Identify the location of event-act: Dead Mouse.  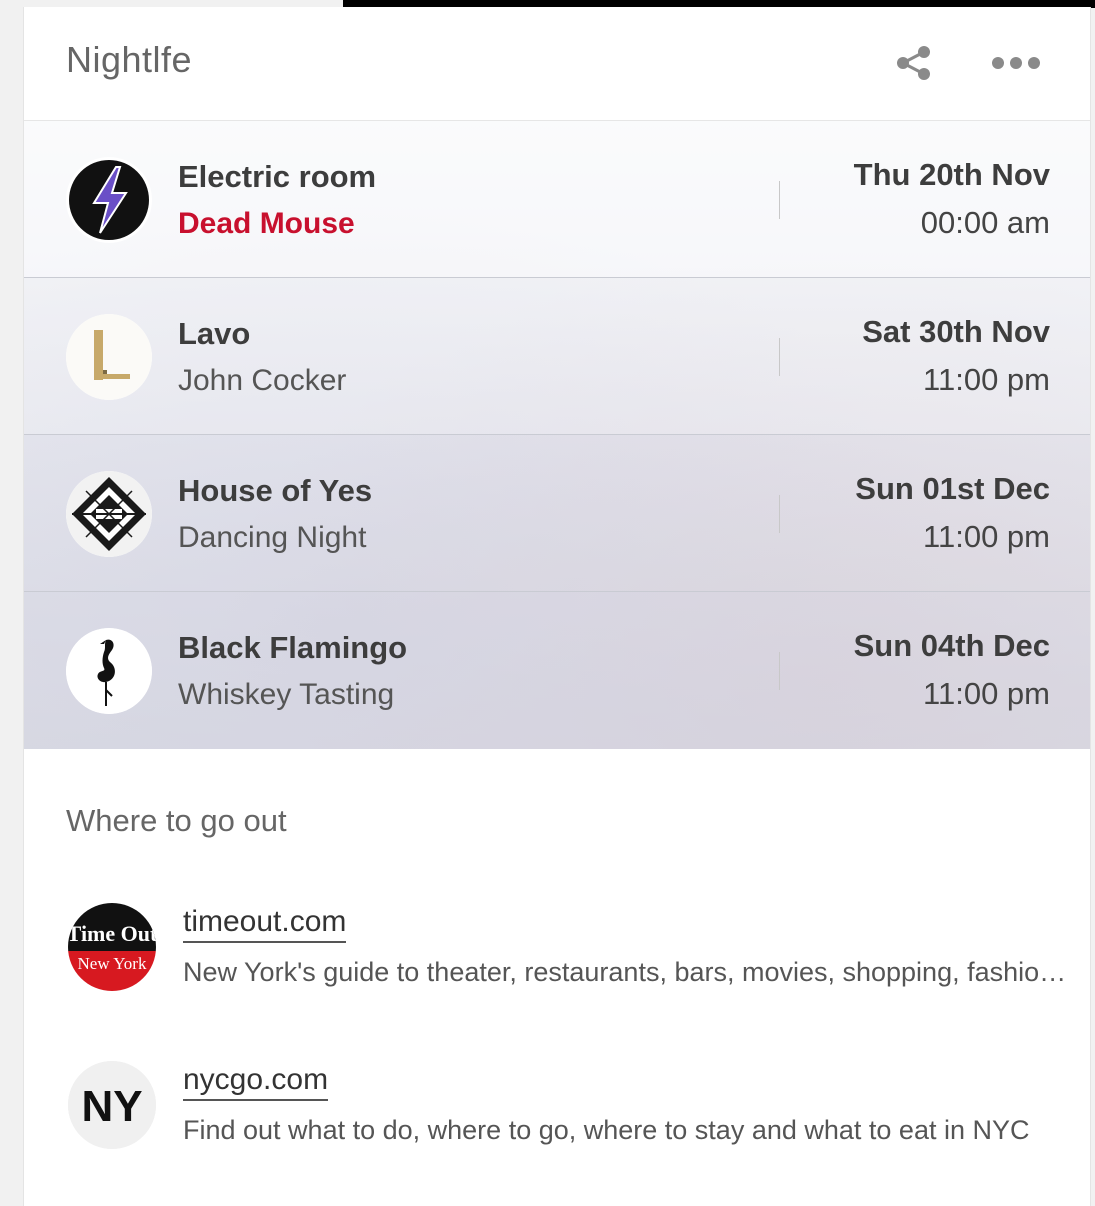
(266, 223).